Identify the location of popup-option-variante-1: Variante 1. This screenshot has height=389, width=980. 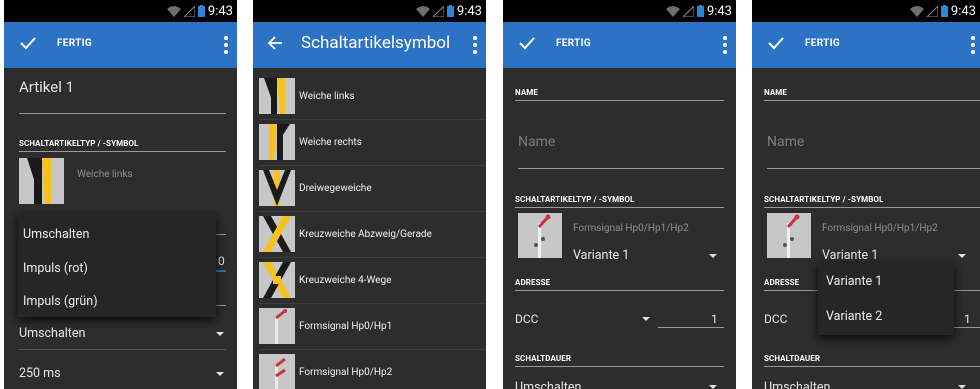
(894, 281).